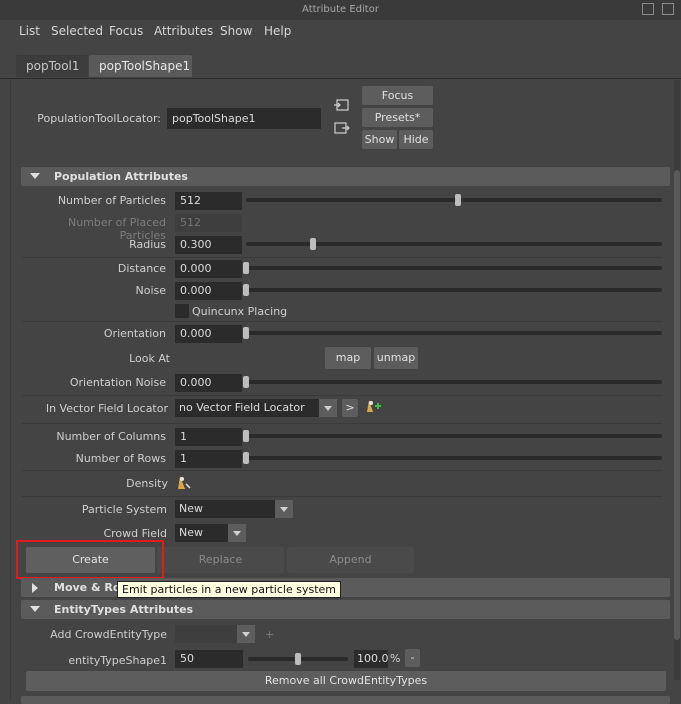 The width and height of the screenshot is (681, 704). What do you see at coordinates (87, 587) in the screenshot?
I see `section-title: Move & Ro` at bounding box center [87, 587].